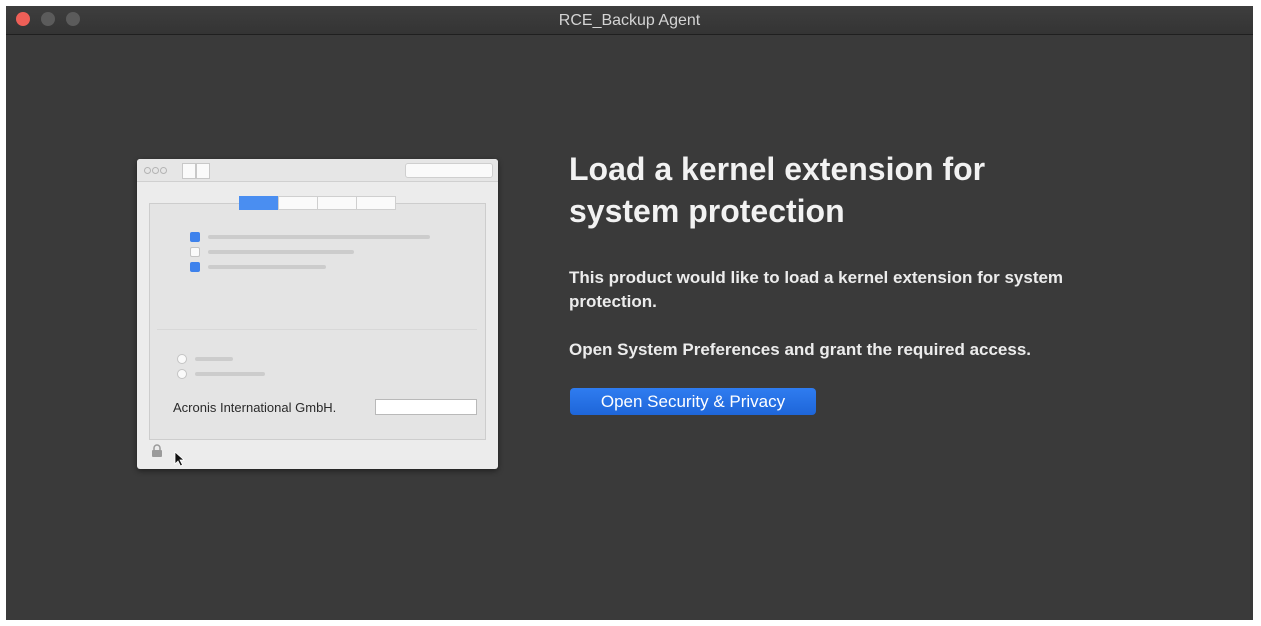 The height and width of the screenshot is (626, 1261). I want to click on illustration-search-field, so click(449, 170).